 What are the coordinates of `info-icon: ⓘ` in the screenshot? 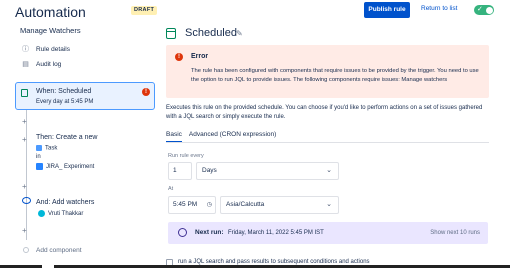 It's located at (25, 49).